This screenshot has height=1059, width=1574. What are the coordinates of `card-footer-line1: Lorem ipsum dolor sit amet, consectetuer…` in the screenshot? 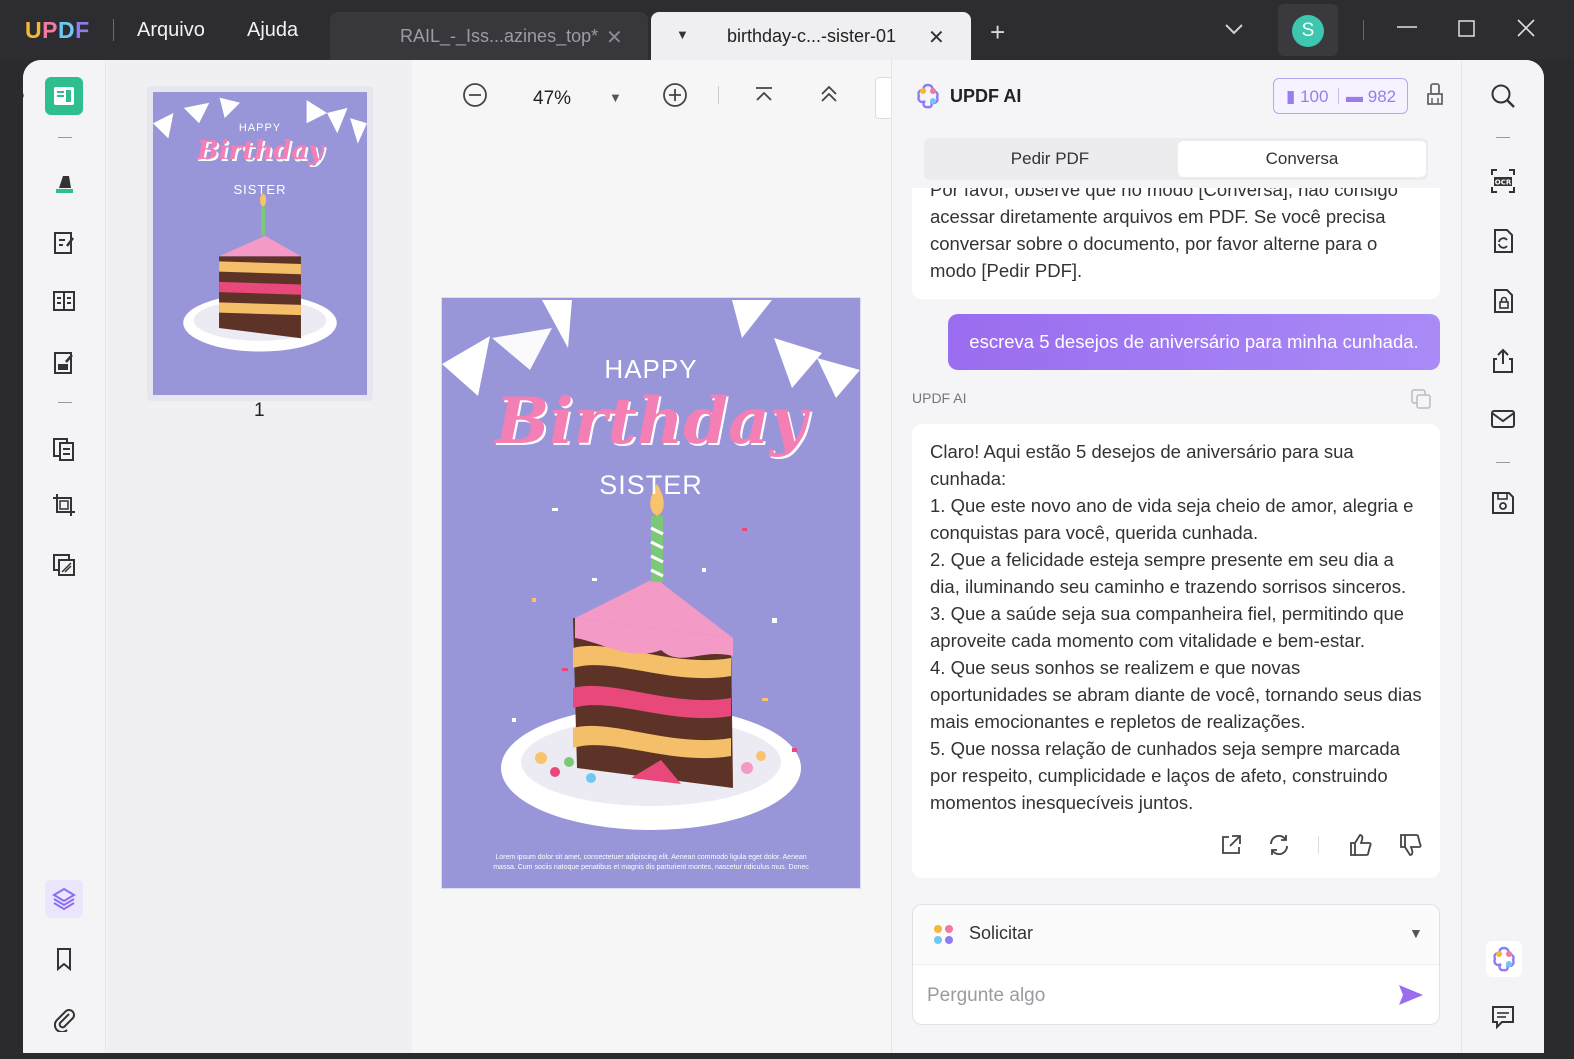 It's located at (651, 857).